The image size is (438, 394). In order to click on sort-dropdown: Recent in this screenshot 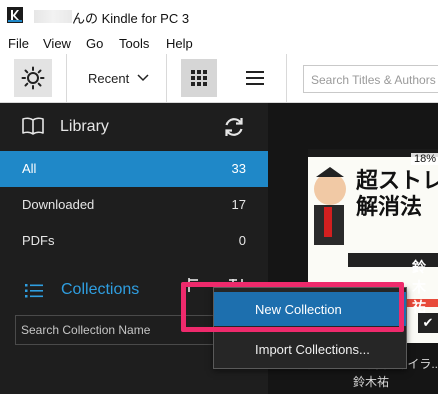, I will do `click(112, 78)`.